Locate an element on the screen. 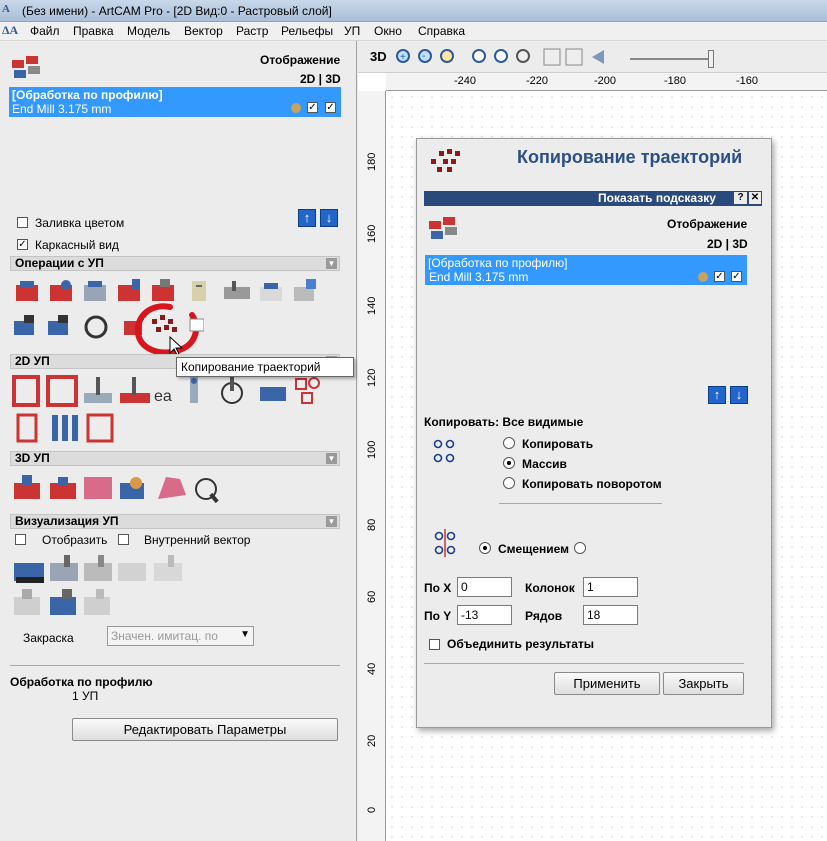  zoom-window-icon is located at coordinates (479, 56).